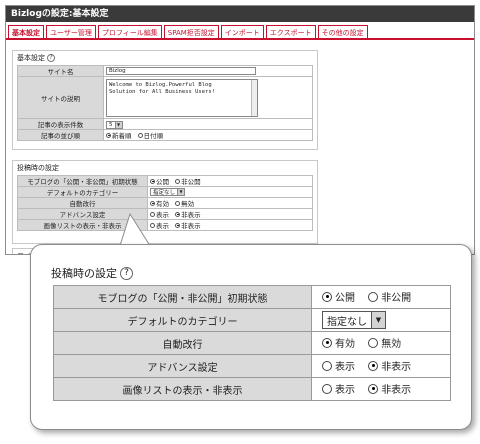 The height and width of the screenshot is (444, 480). I want to click on callout-default-category-select: 指定なし ▼, so click(354, 320).